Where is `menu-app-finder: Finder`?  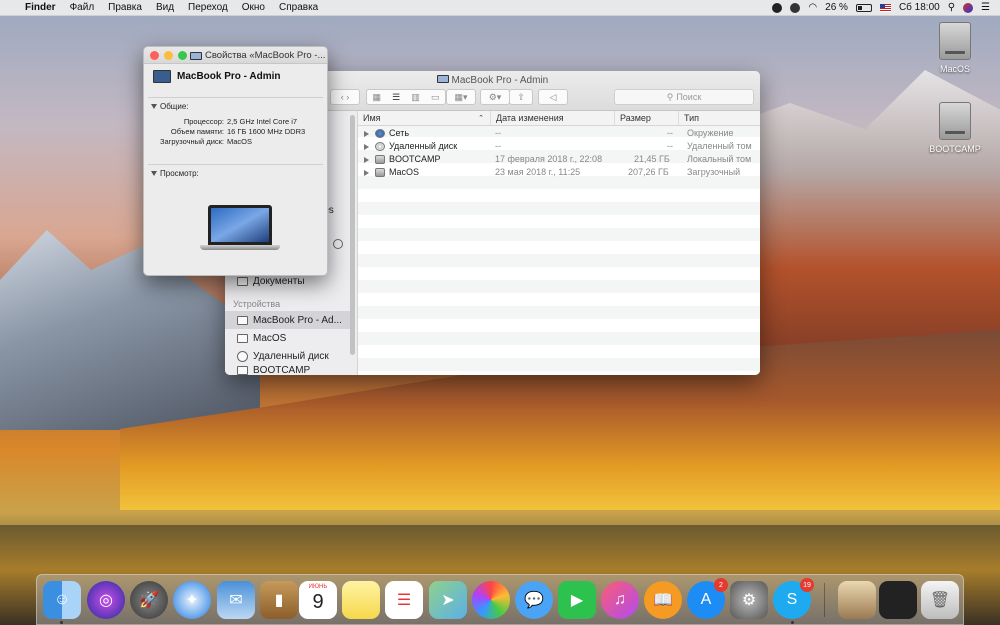 menu-app-finder: Finder is located at coordinates (42, 7).